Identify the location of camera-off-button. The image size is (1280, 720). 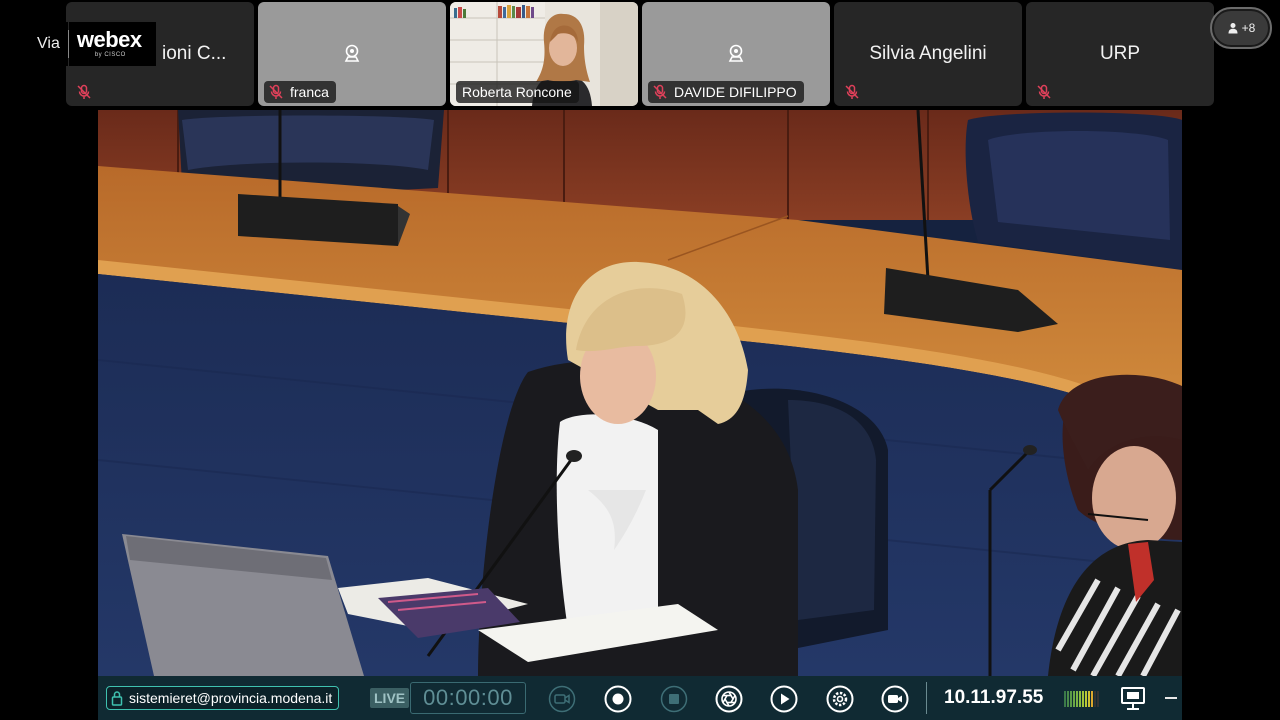
(562, 699).